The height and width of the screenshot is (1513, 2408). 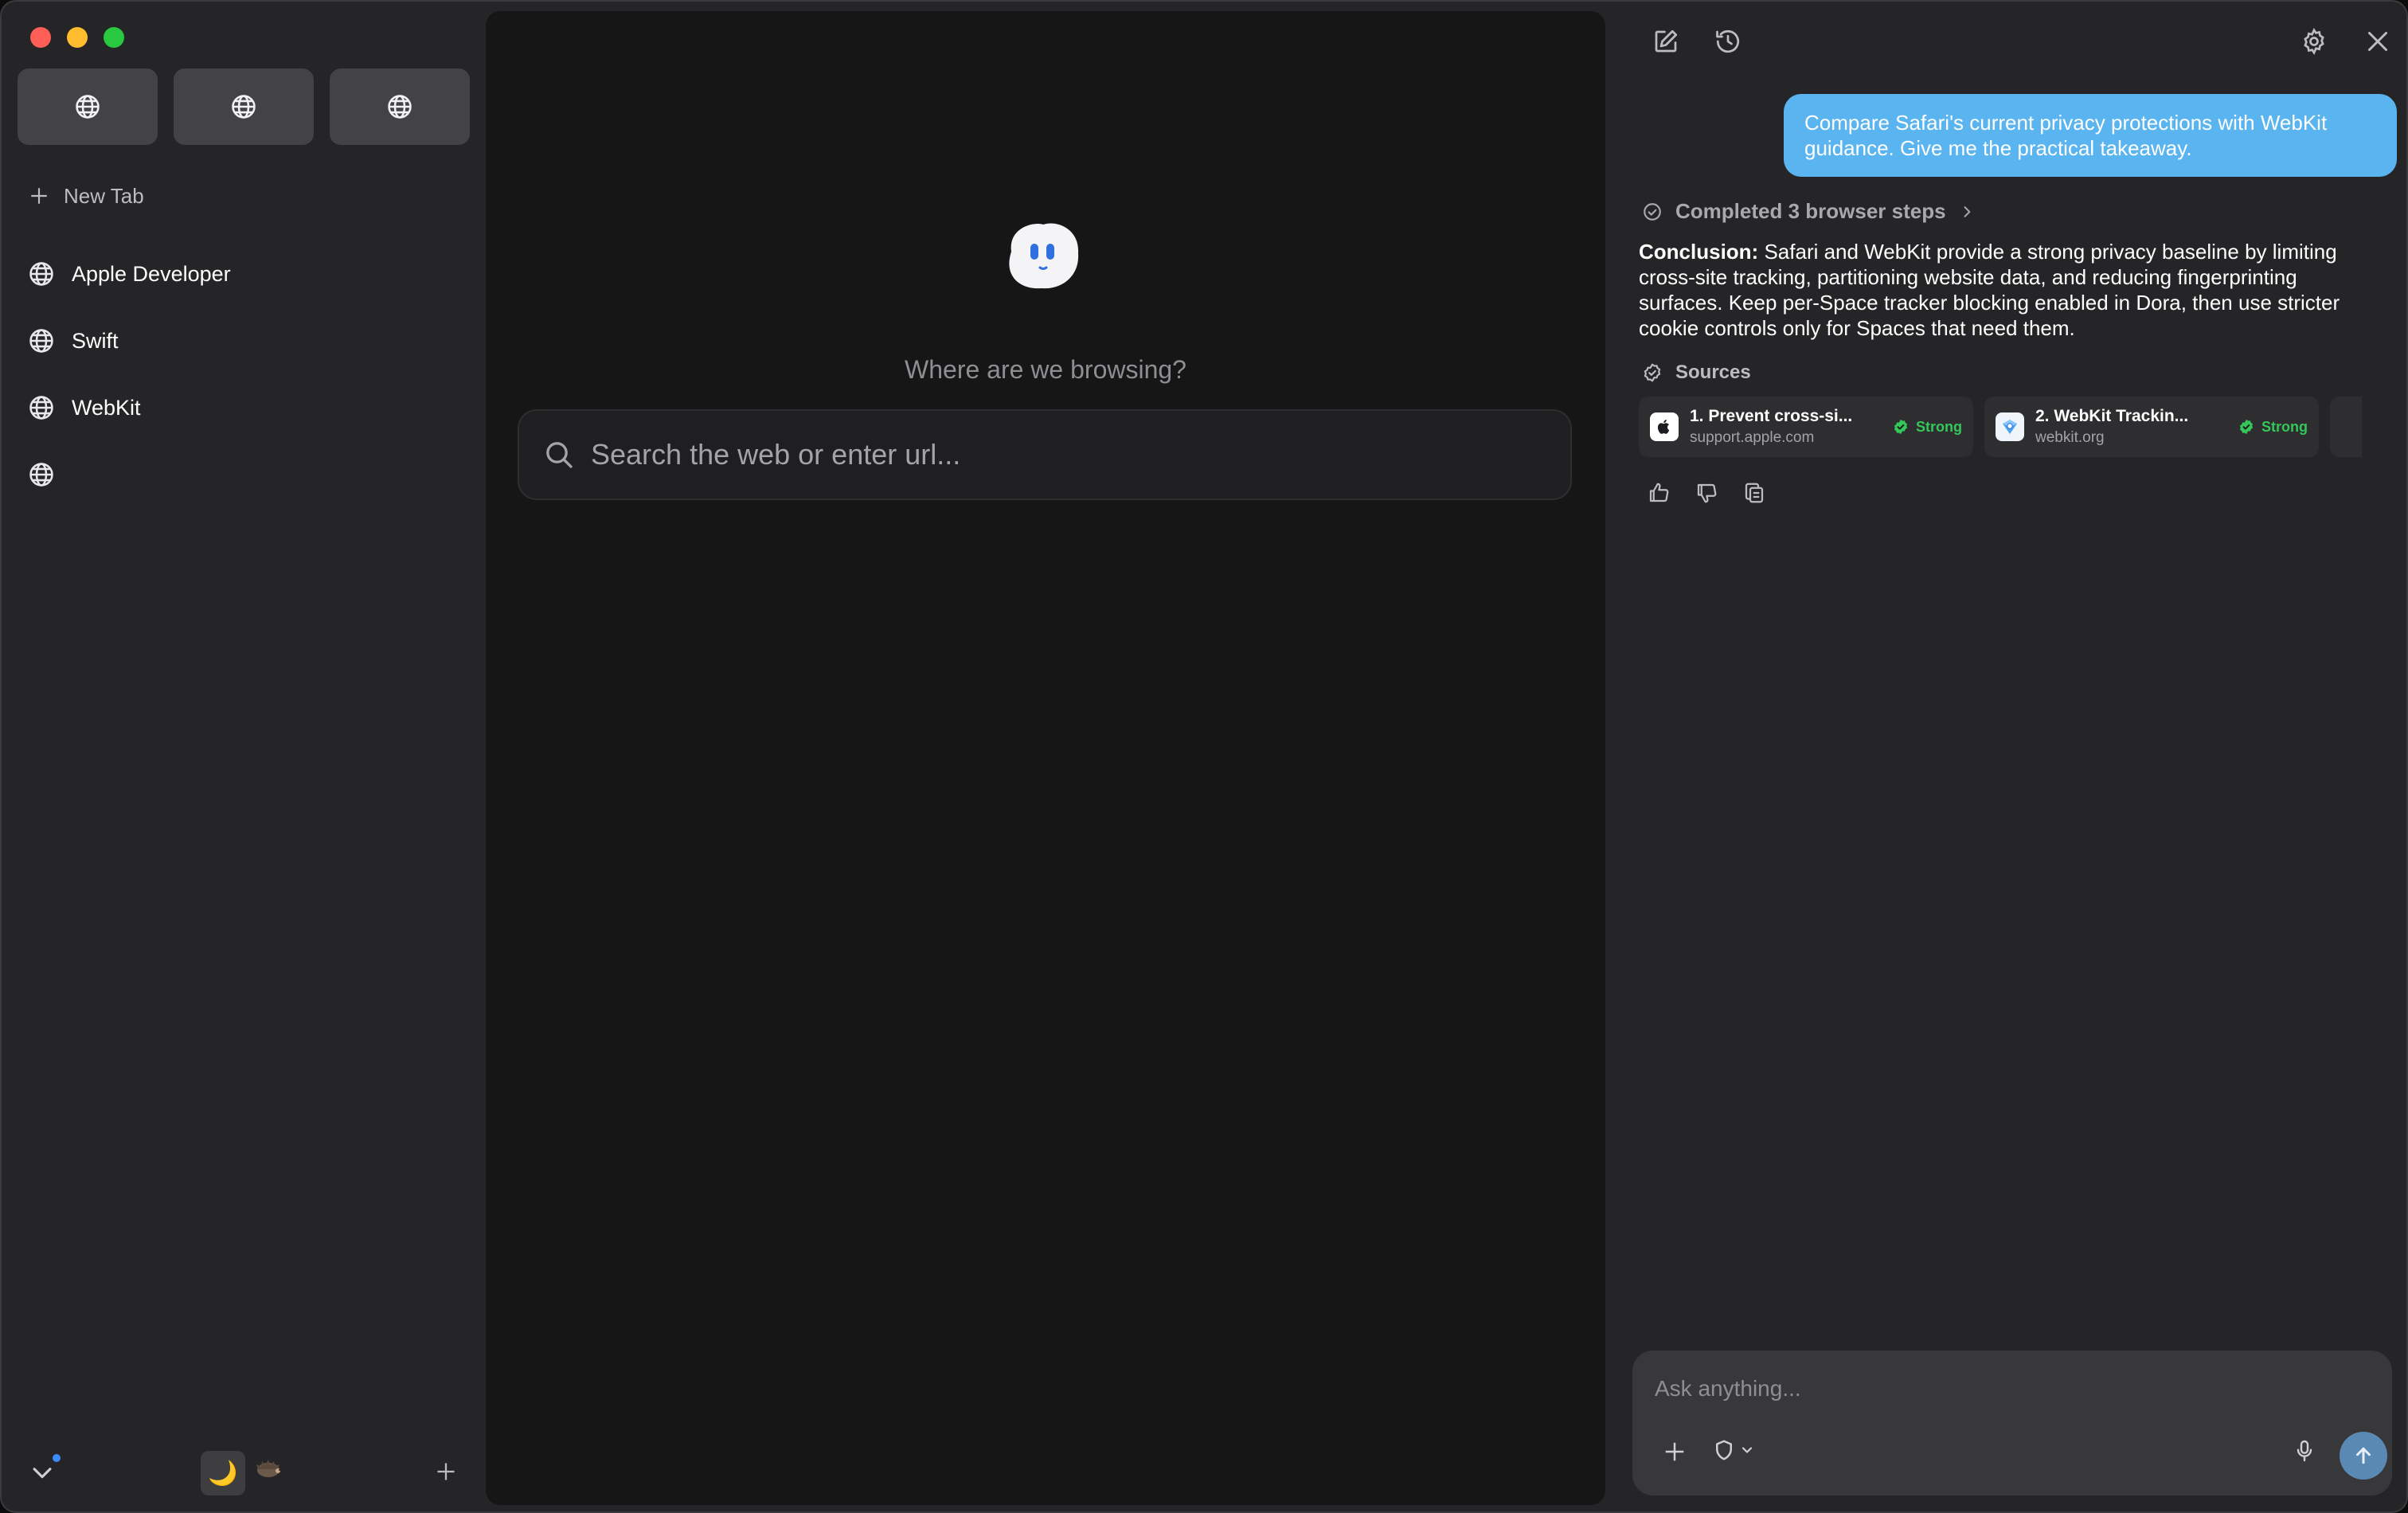 I want to click on feedback-actions, so click(x=1706, y=493).